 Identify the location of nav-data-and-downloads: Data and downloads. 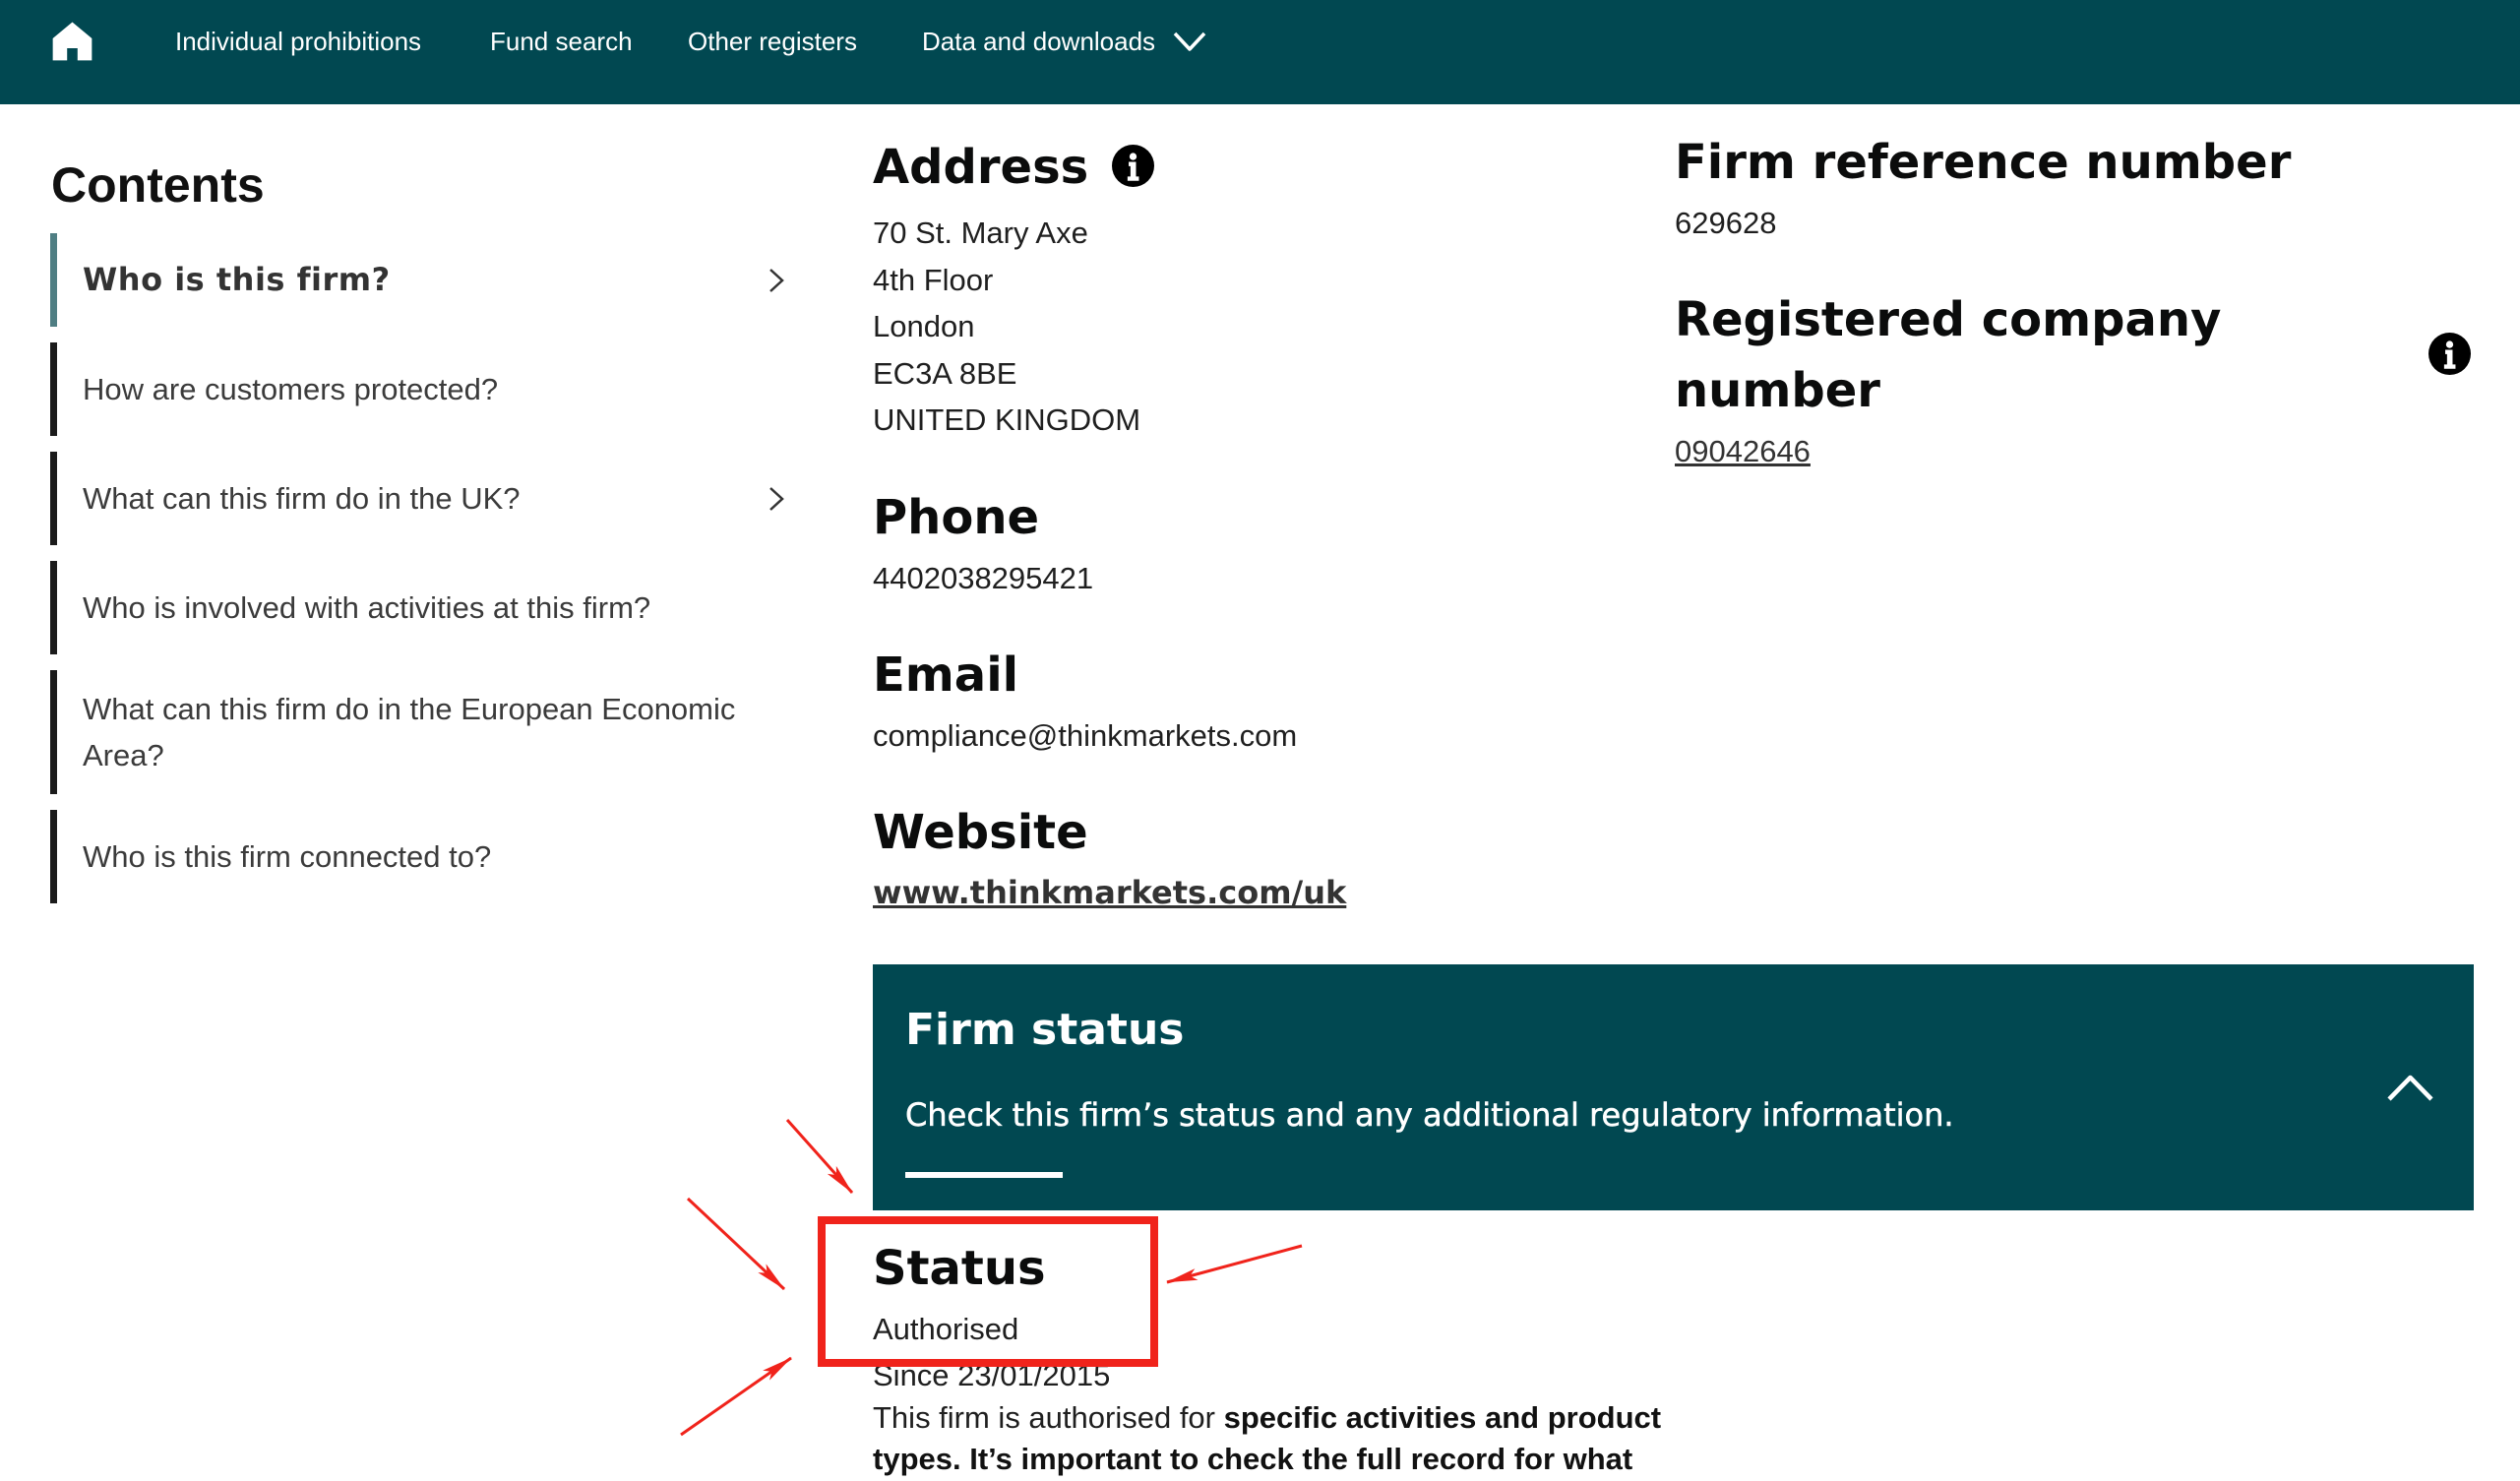
(1064, 41).